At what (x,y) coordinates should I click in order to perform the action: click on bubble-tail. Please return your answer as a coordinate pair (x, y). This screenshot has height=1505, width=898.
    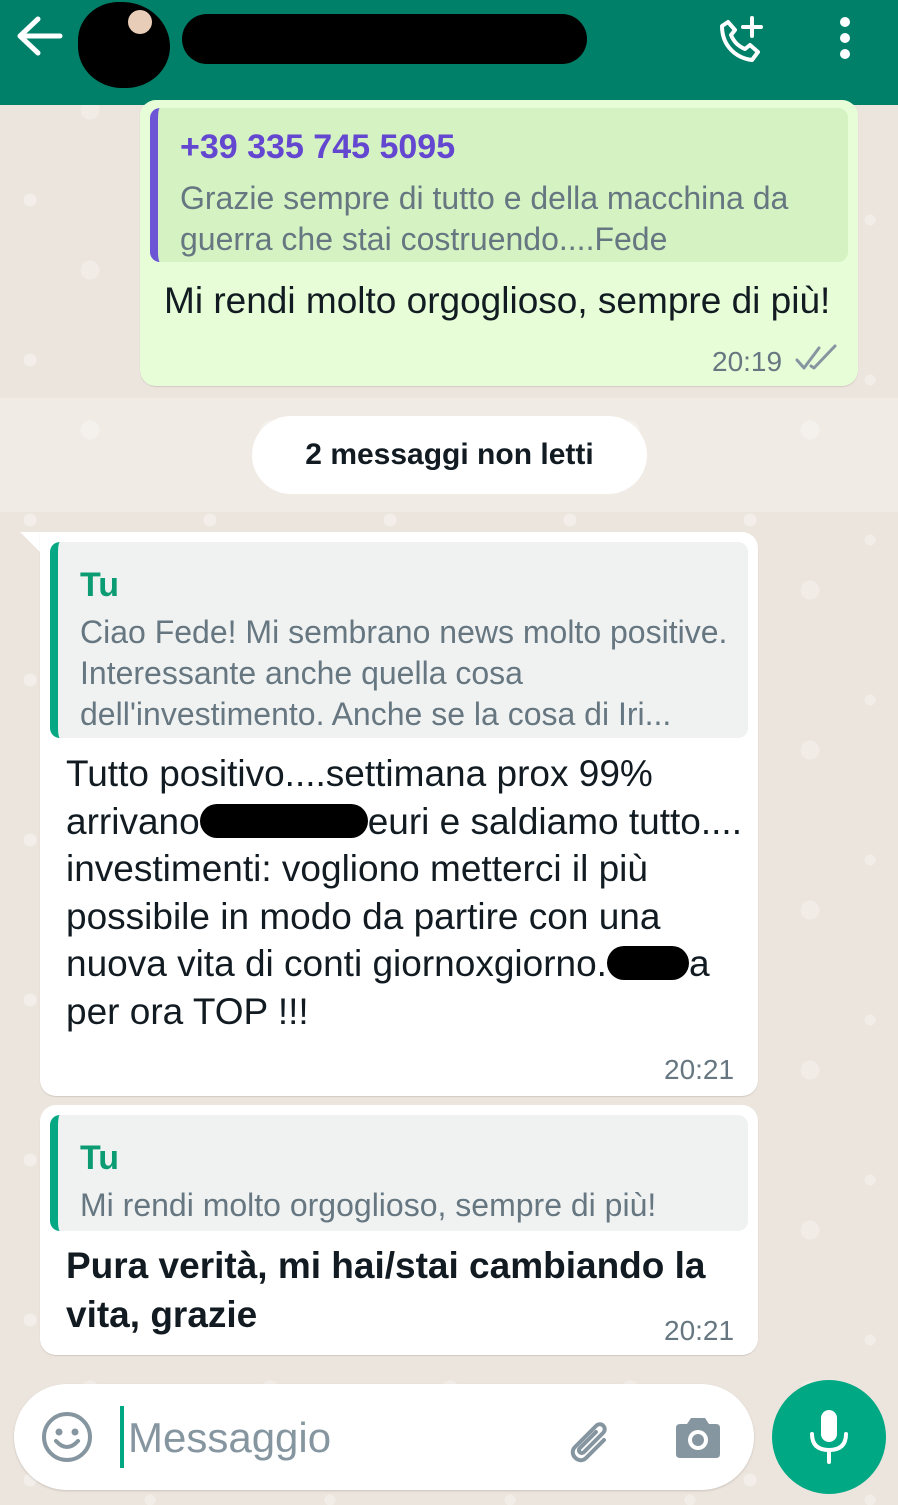
    Looking at the image, I should click on (31, 543).